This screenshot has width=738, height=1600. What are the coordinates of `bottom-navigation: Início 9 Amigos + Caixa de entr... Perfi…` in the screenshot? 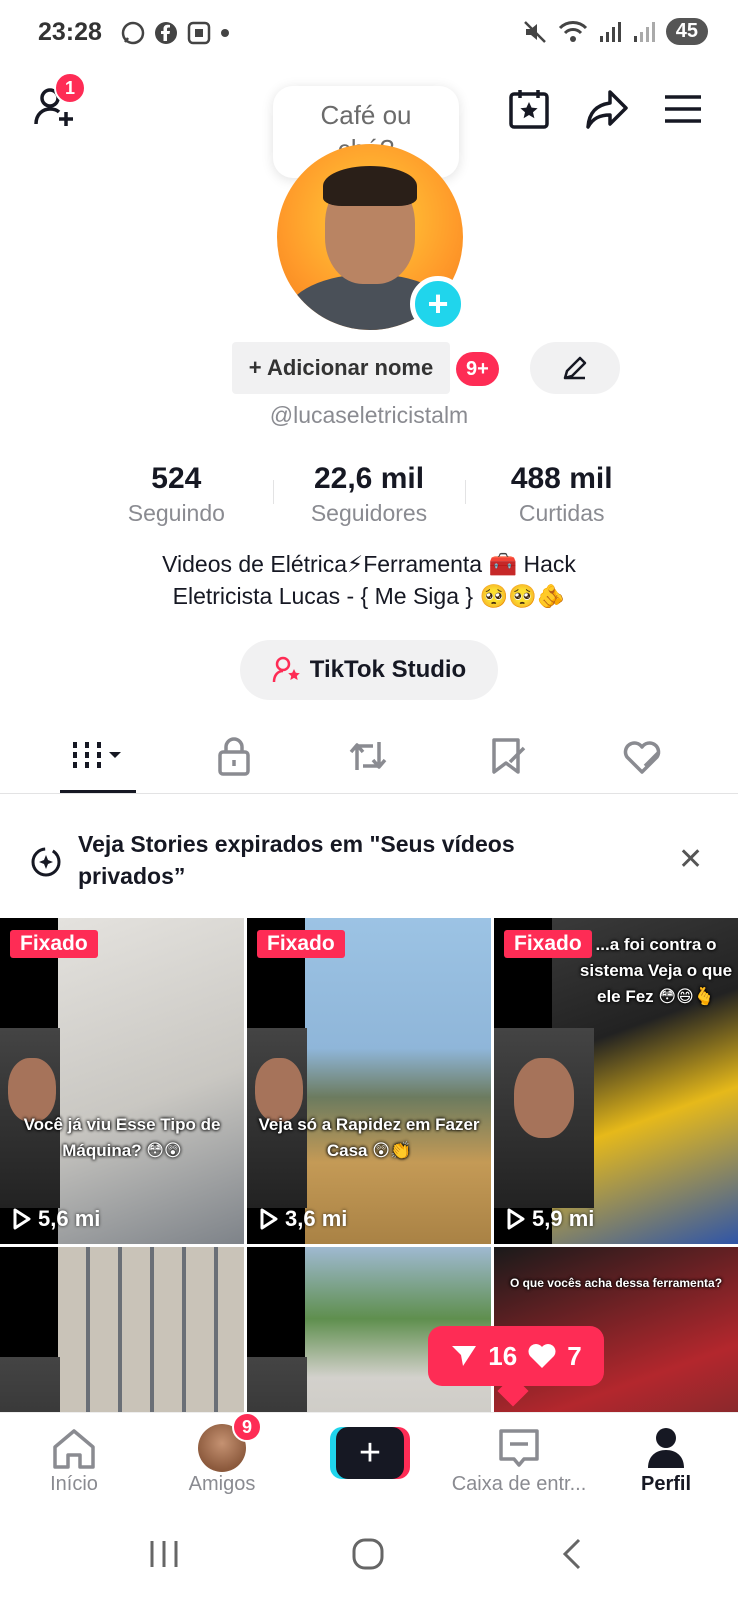 It's located at (369, 1461).